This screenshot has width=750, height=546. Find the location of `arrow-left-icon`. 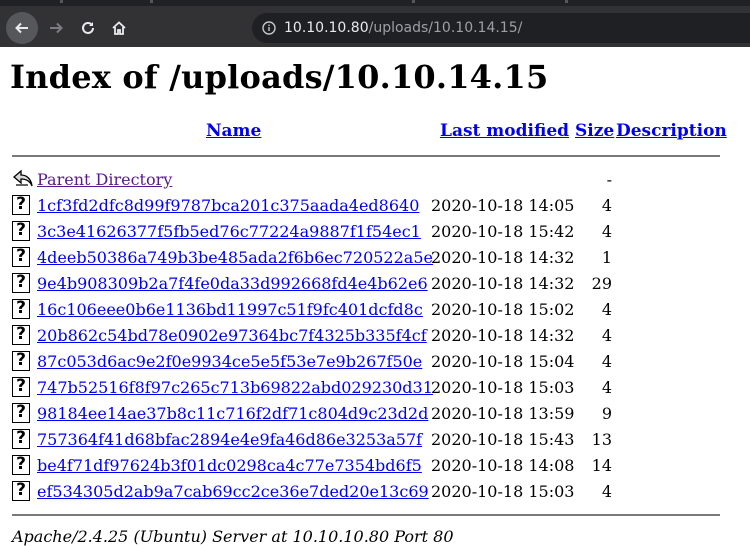

arrow-left-icon is located at coordinates (21, 28).